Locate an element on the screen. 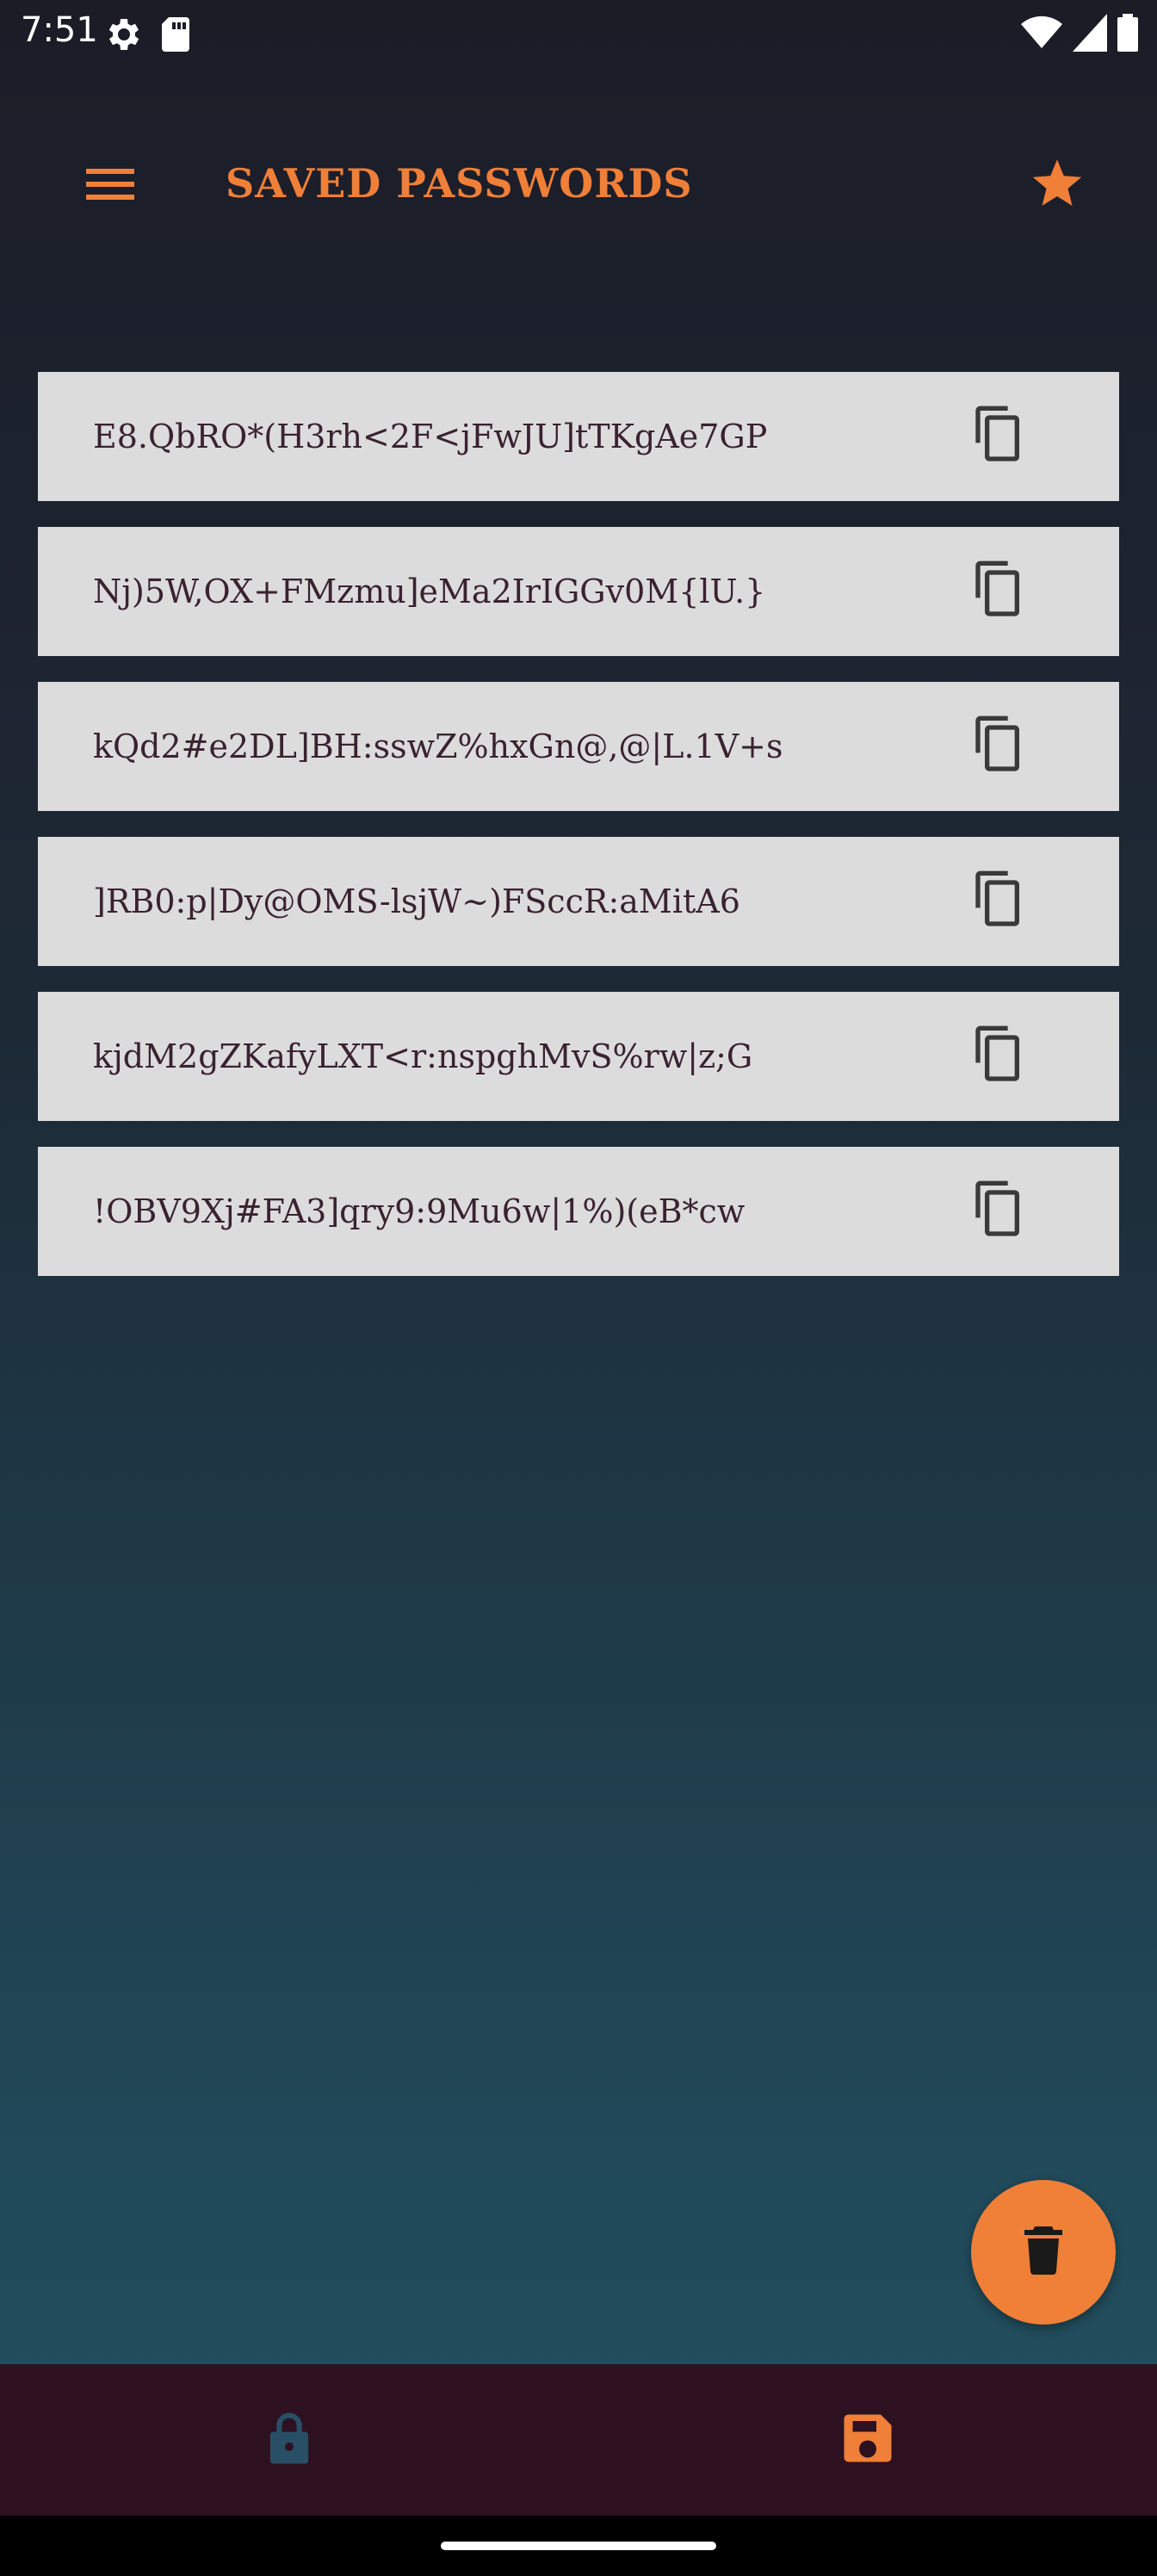 The height and width of the screenshot is (2576, 1157). password-row: E8.QbRO*(H3rh<2F<jFwJU]tTKgAe7GP is located at coordinates (579, 437).